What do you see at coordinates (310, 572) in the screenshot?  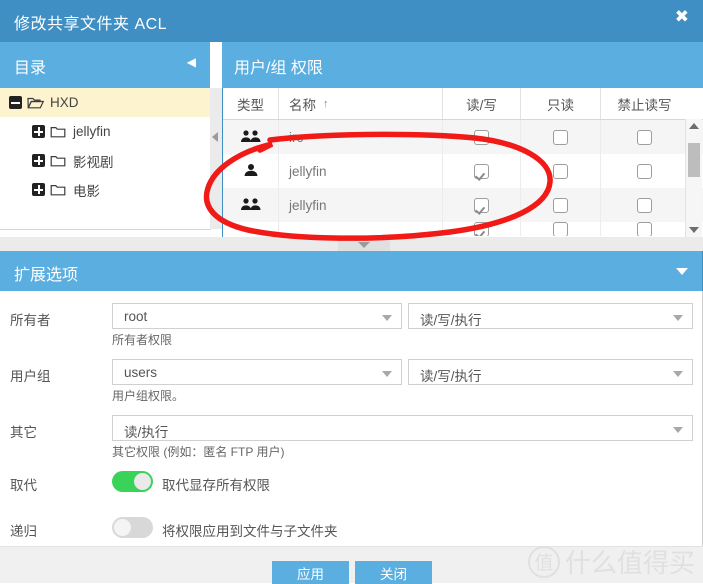 I see `apply-button: 应用` at bounding box center [310, 572].